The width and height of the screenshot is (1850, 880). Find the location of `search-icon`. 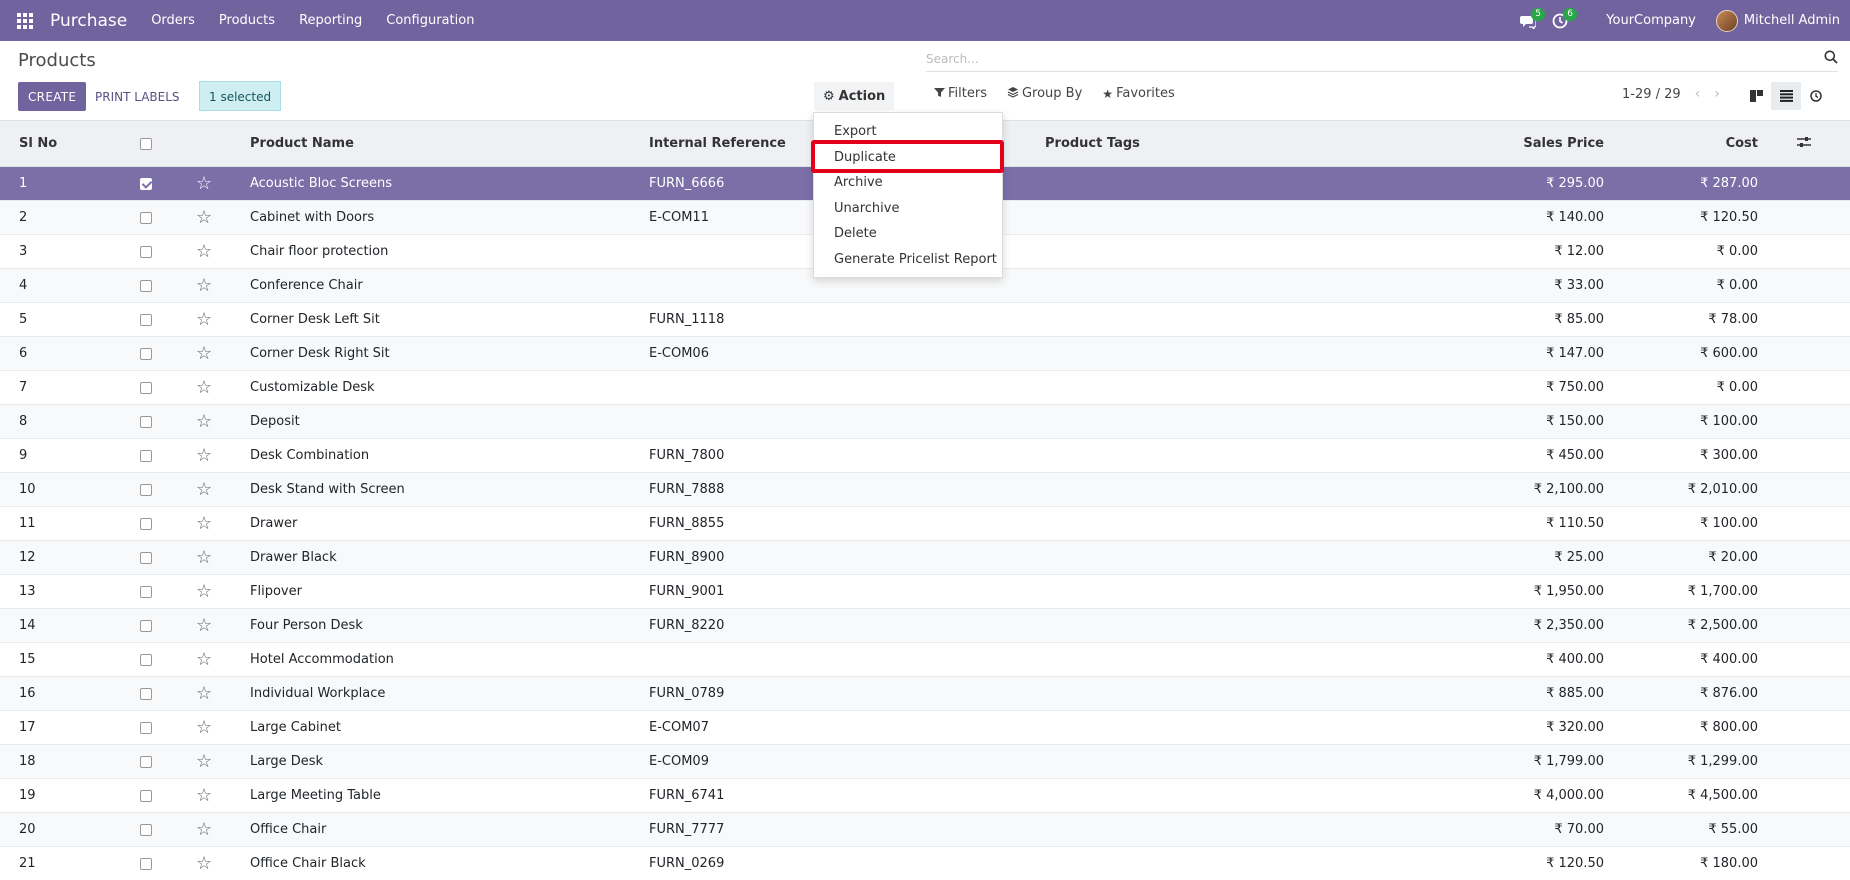

search-icon is located at coordinates (1831, 59).